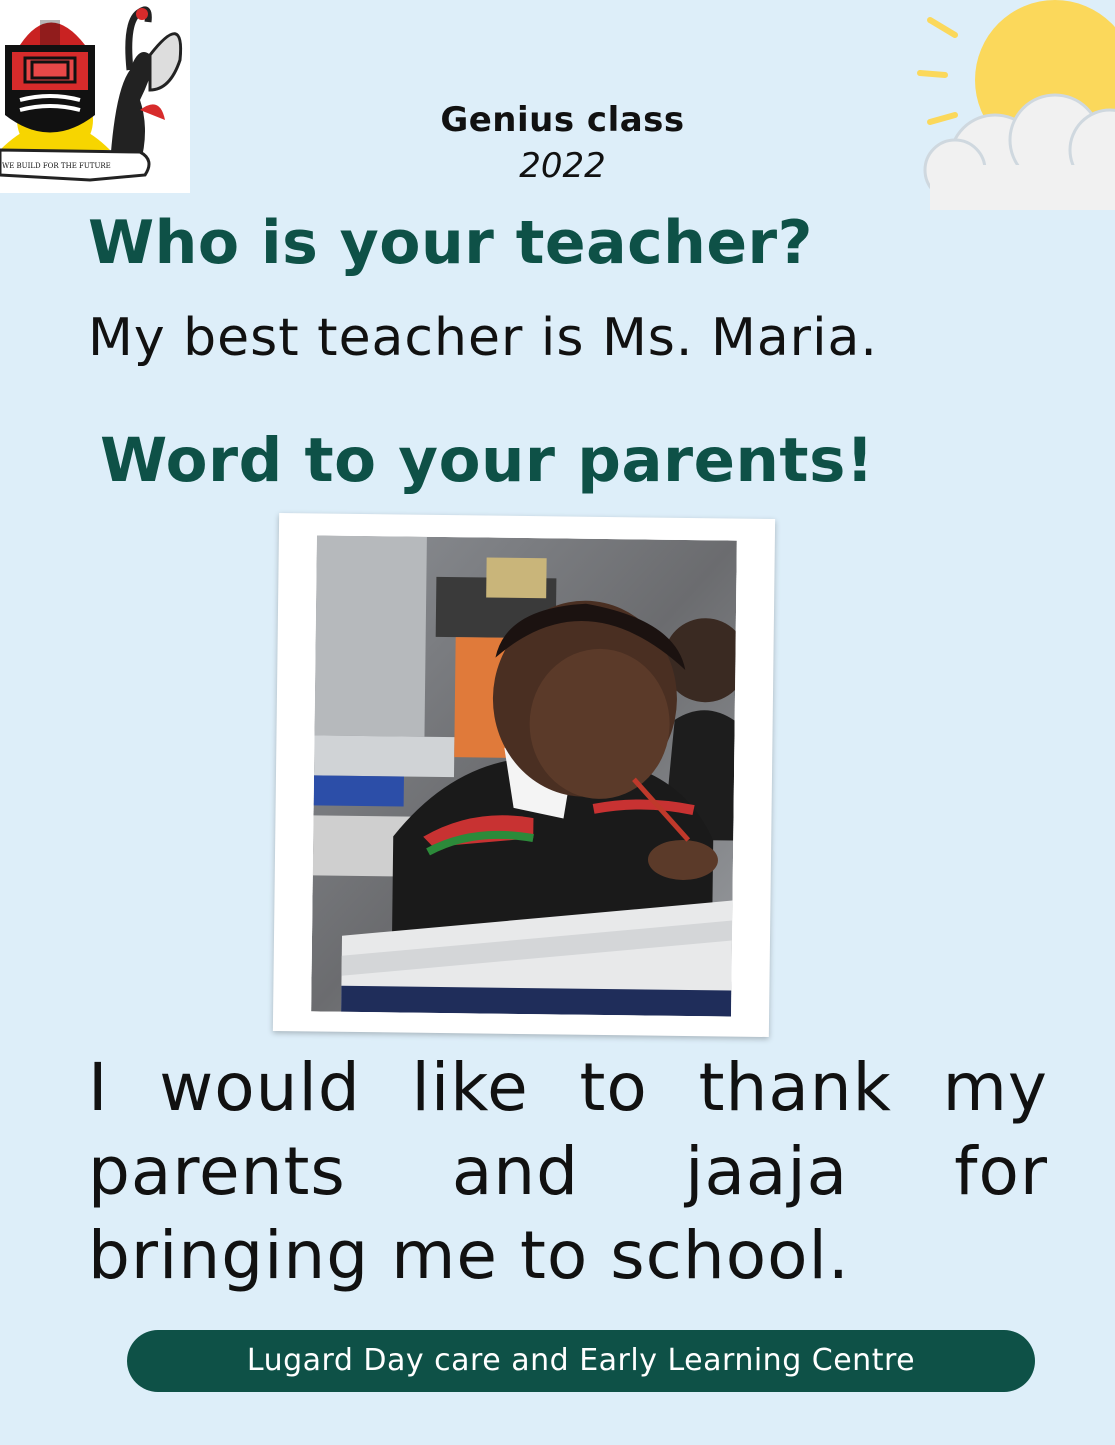  I want to click on class-title: Genius class, so click(562, 120).